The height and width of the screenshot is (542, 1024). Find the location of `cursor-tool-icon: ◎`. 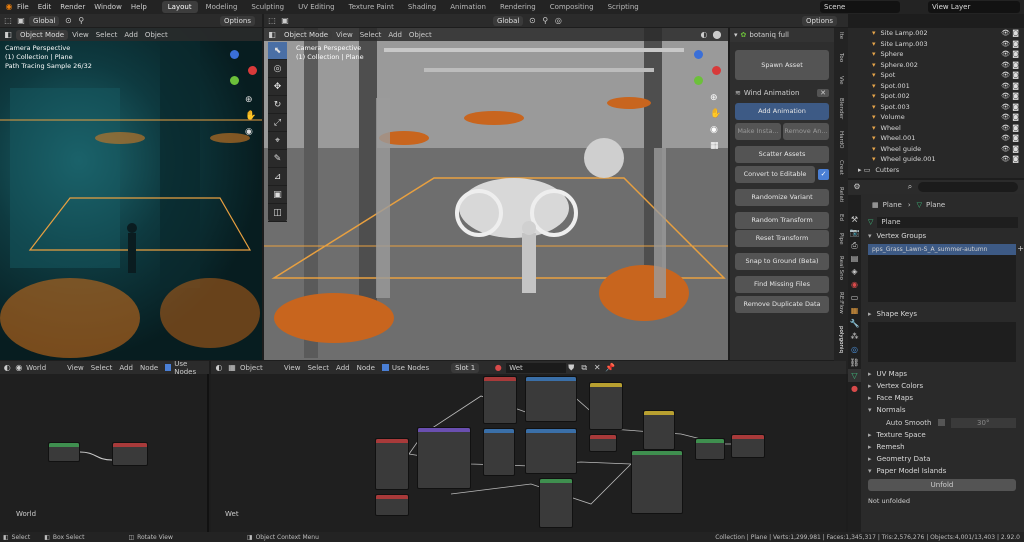

cursor-tool-icon: ◎ is located at coordinates (277, 69).